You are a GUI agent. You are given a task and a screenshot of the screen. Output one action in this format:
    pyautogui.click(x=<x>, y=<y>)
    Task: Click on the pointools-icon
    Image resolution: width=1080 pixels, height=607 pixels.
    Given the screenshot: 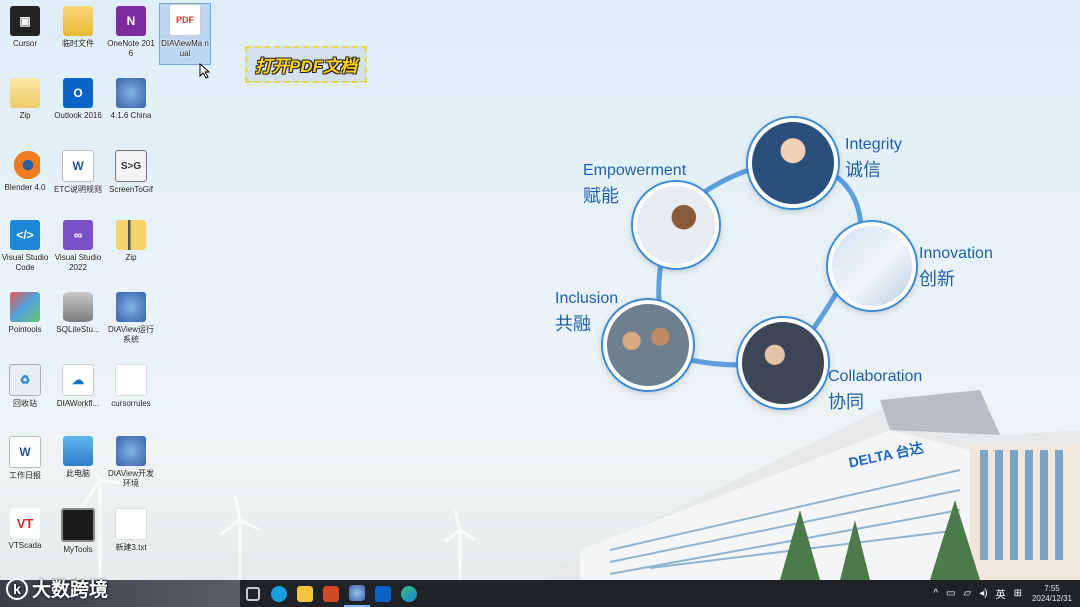 What is the action you would take?
    pyautogui.click(x=25, y=307)
    